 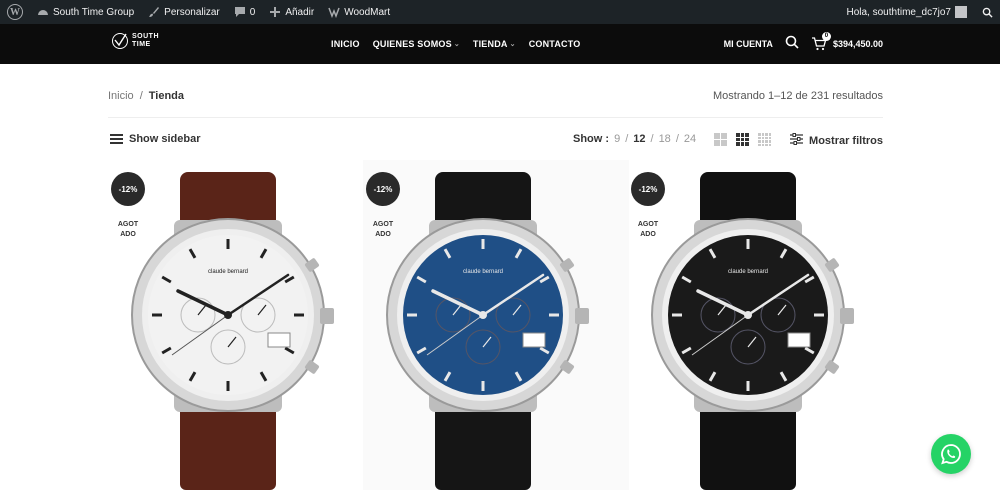 I want to click on show-filters-label: Mostrar filtros, so click(x=846, y=140).